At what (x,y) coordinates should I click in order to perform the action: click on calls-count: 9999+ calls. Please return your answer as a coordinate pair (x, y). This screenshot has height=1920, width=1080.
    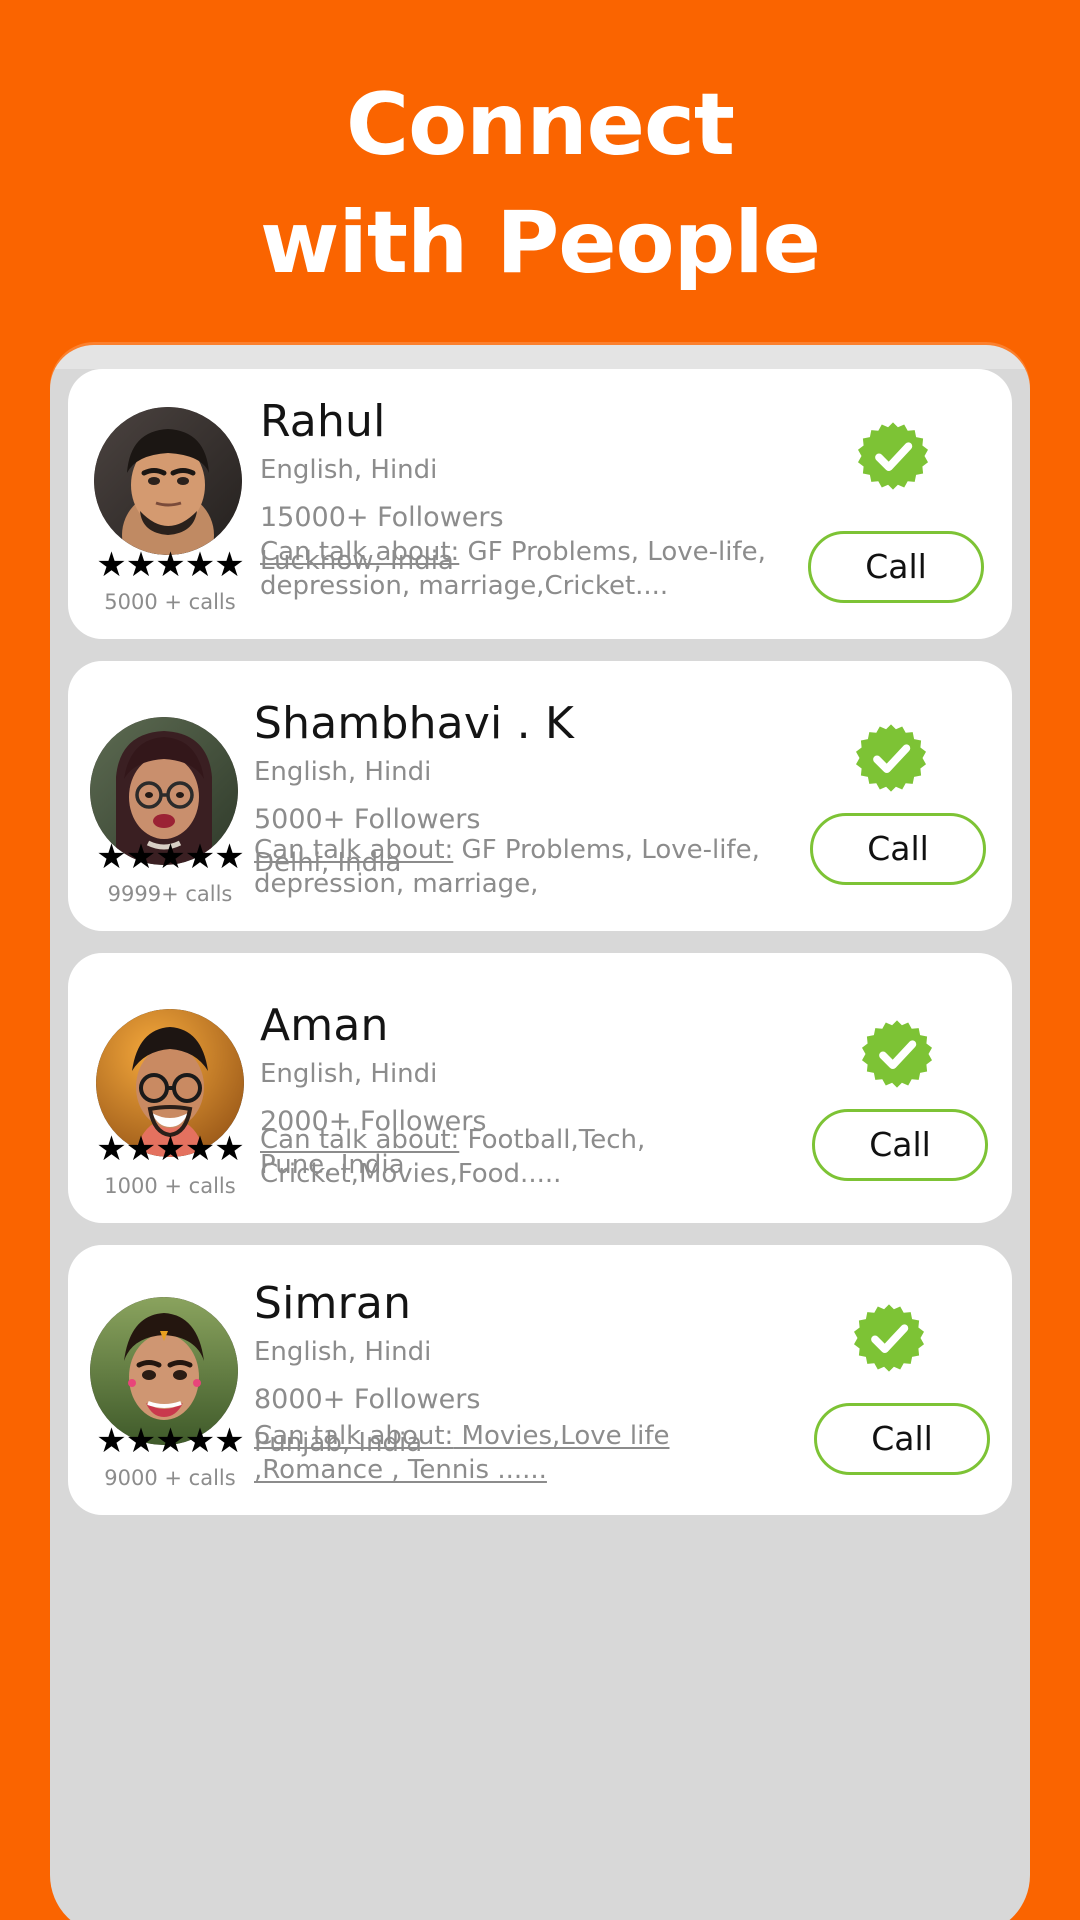
    Looking at the image, I should click on (170, 894).